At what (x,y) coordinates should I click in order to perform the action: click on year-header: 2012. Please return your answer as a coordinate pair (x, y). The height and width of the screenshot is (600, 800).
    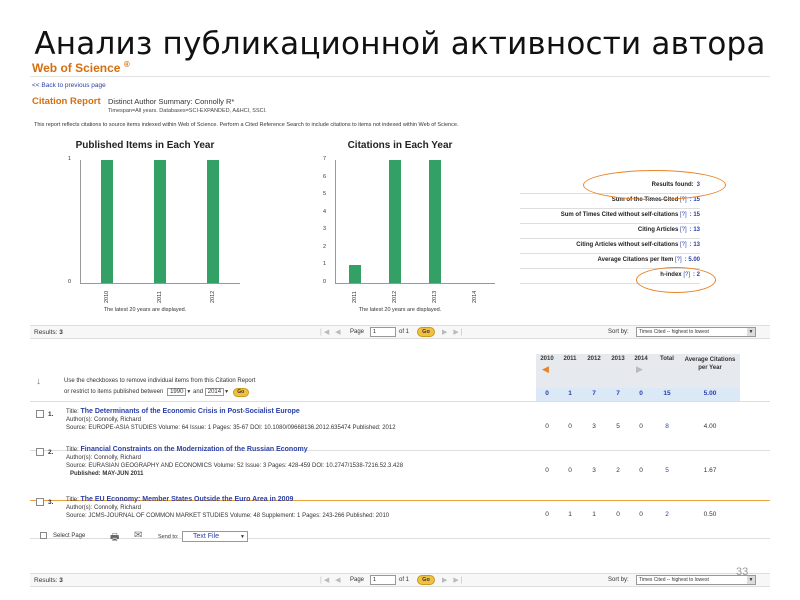
    Looking at the image, I should click on (594, 359).